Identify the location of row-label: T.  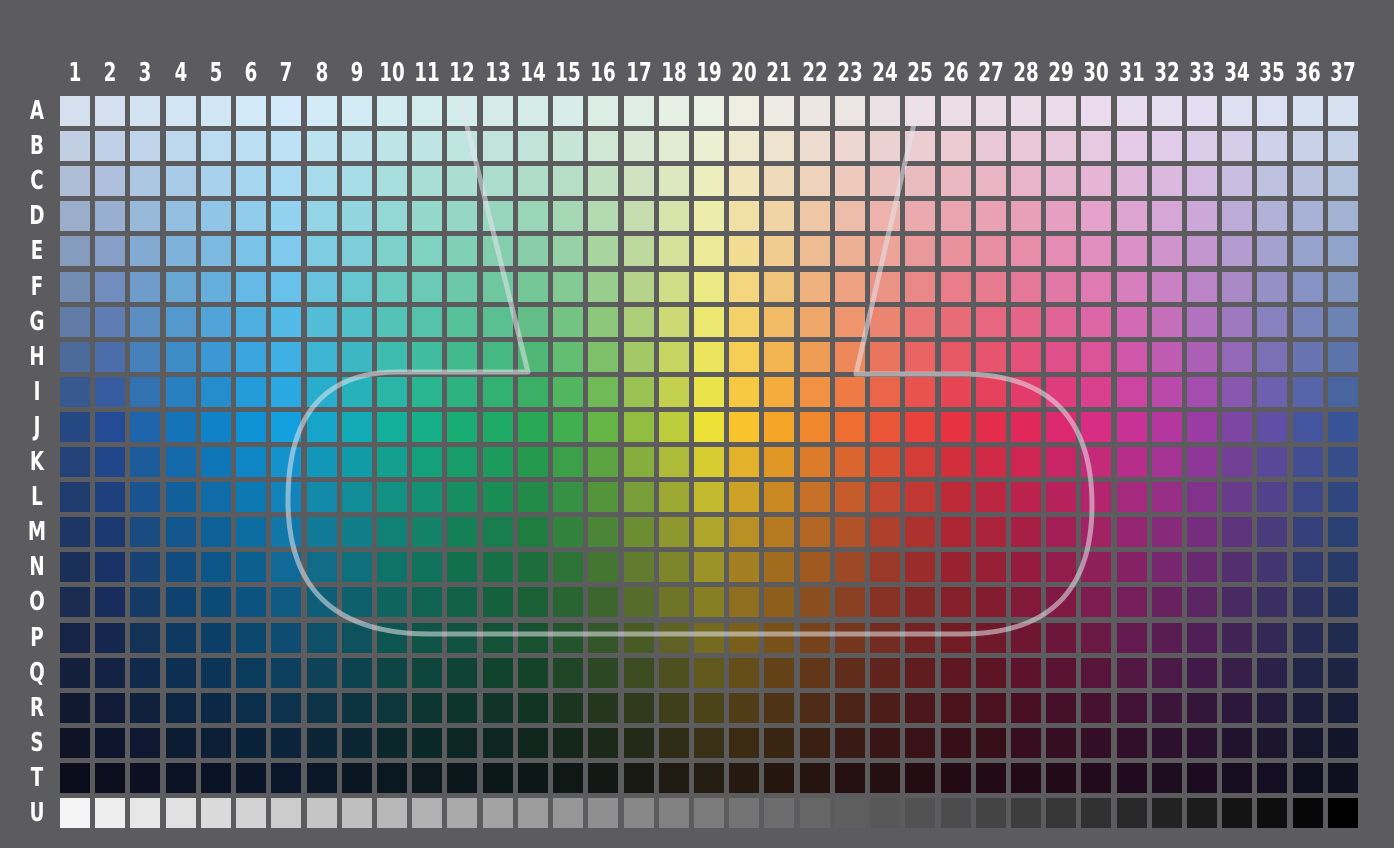
(37, 777).